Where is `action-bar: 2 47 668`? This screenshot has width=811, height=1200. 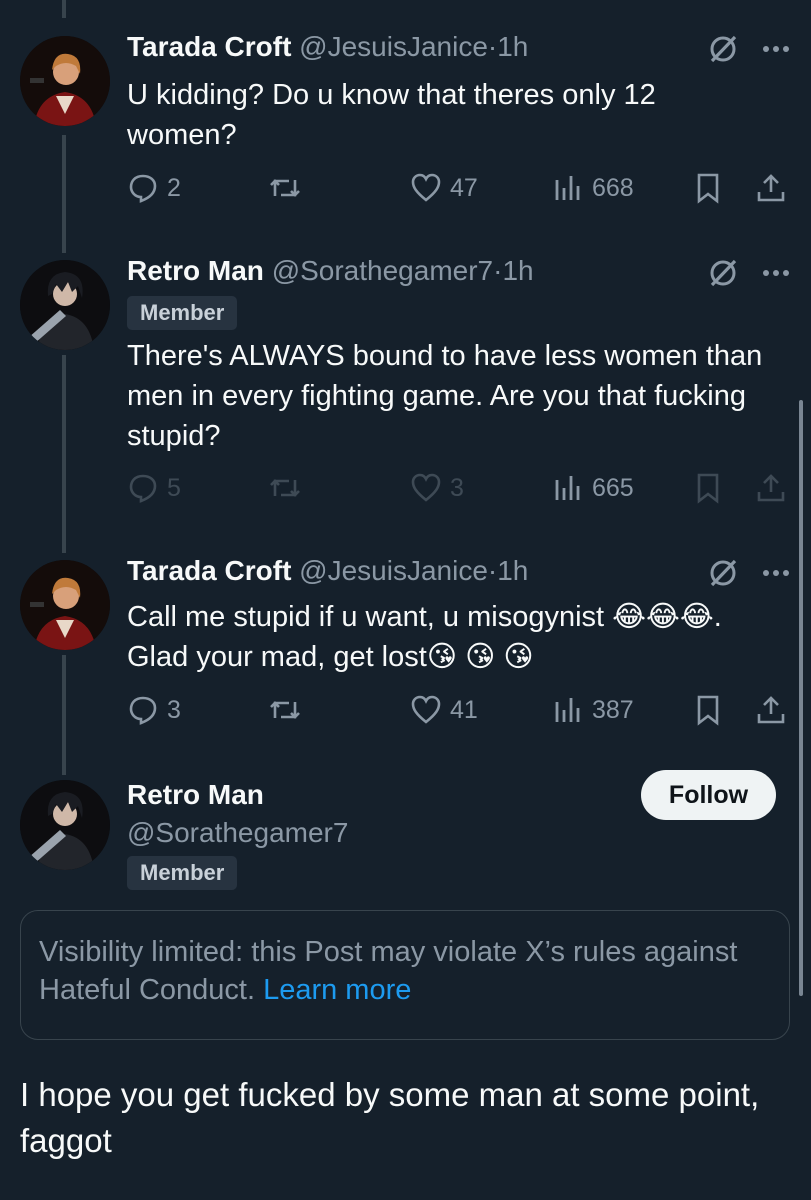 action-bar: 2 47 668 is located at coordinates (457, 188).